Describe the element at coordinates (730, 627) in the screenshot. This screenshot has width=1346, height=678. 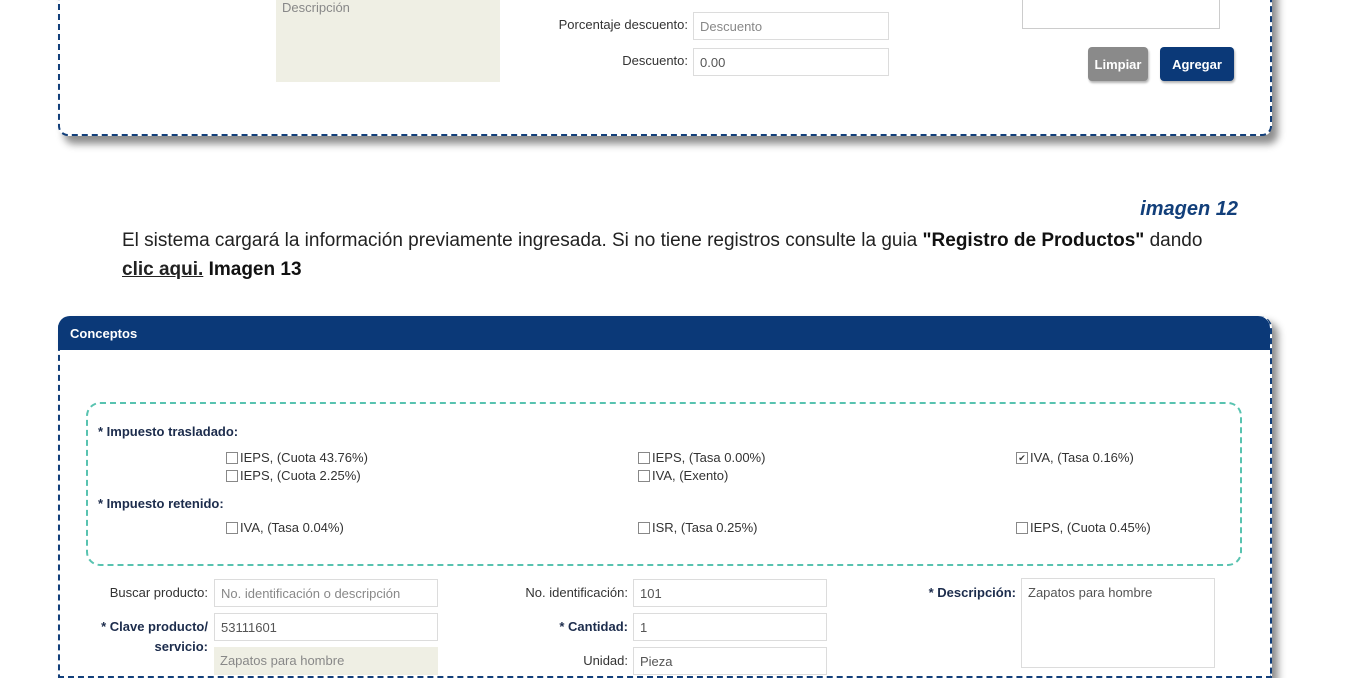
I see `cantidad-input: 1` at that location.